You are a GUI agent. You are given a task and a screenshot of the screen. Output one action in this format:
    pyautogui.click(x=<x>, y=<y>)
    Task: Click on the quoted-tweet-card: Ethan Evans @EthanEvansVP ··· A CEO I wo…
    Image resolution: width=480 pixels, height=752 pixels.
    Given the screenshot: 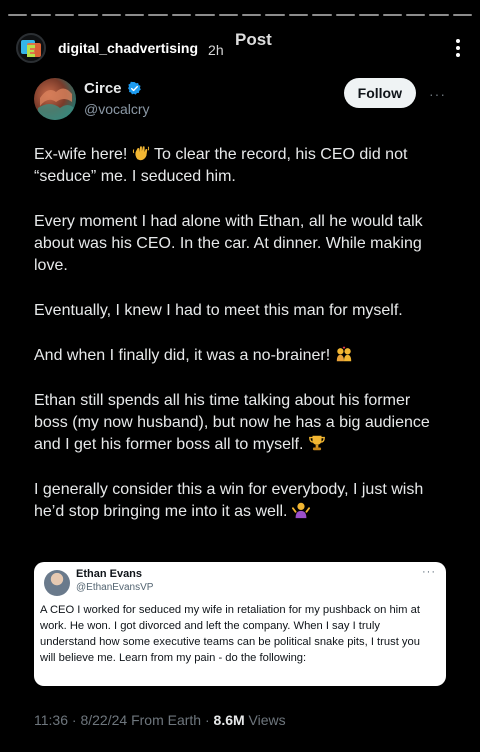 What is the action you would take?
    pyautogui.click(x=240, y=624)
    